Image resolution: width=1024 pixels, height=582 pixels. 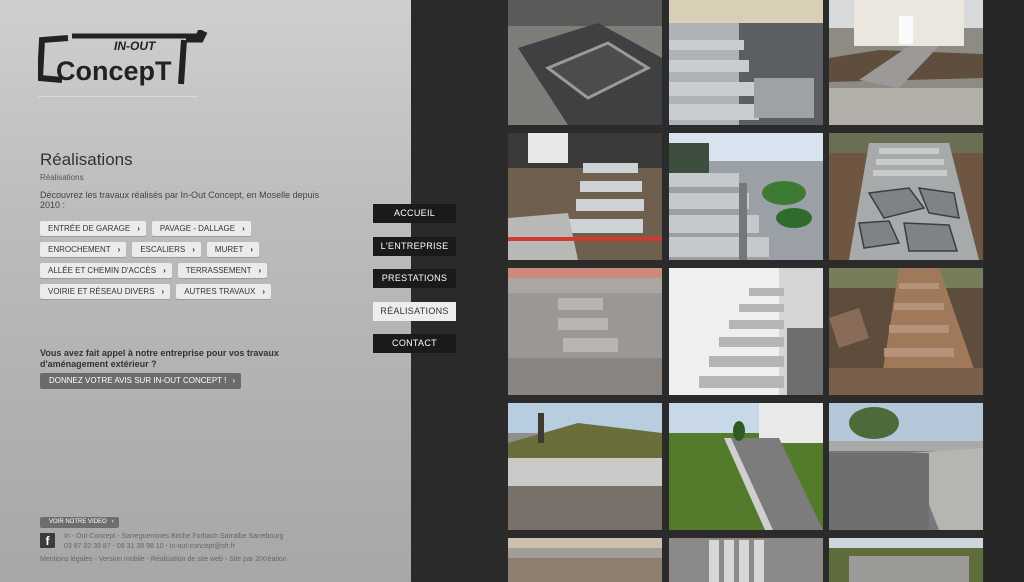 I want to click on video-button: VOIR NOTRE VIDEO ›, so click(x=79, y=522).